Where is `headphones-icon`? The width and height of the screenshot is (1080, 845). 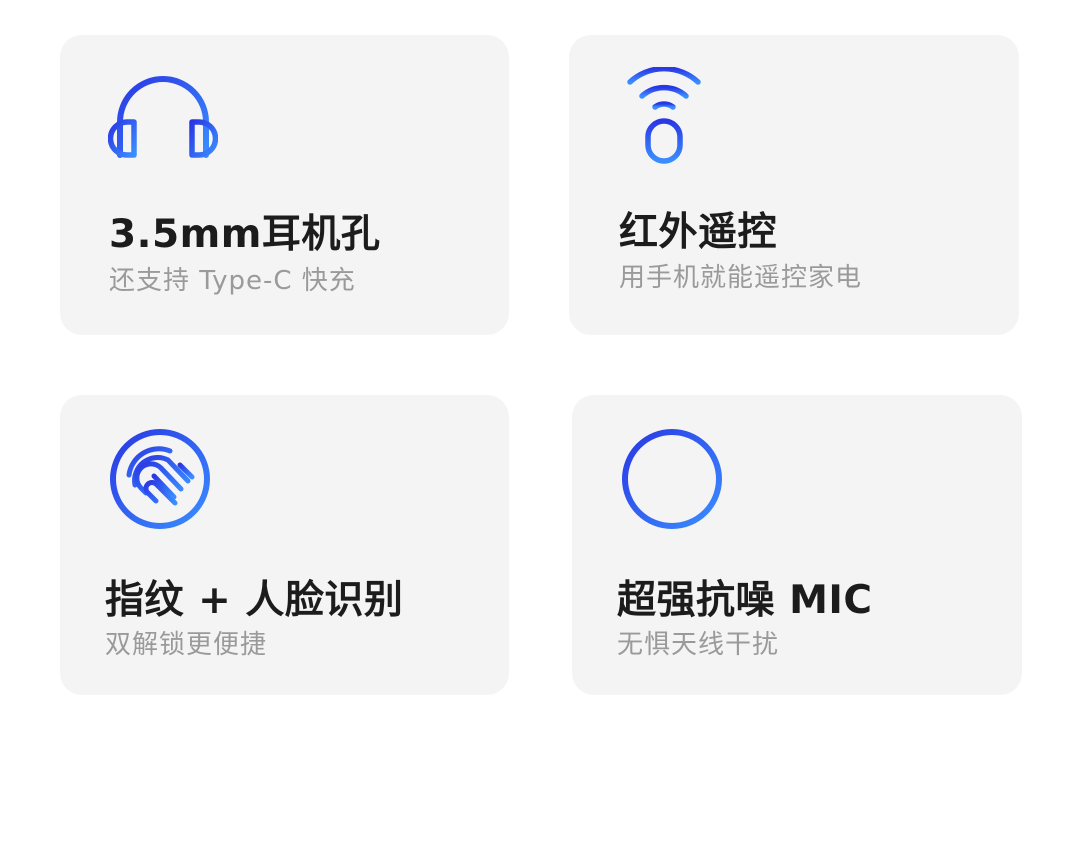
headphones-icon is located at coordinates (163, 117).